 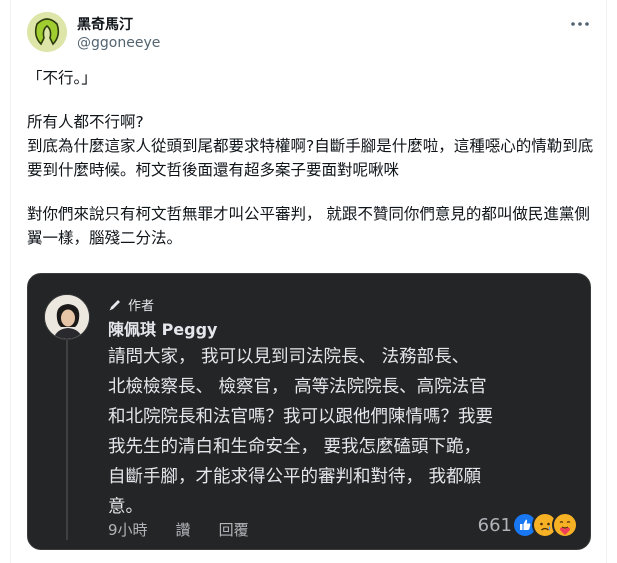 I want to click on commenter-avatar, so click(x=67, y=317).